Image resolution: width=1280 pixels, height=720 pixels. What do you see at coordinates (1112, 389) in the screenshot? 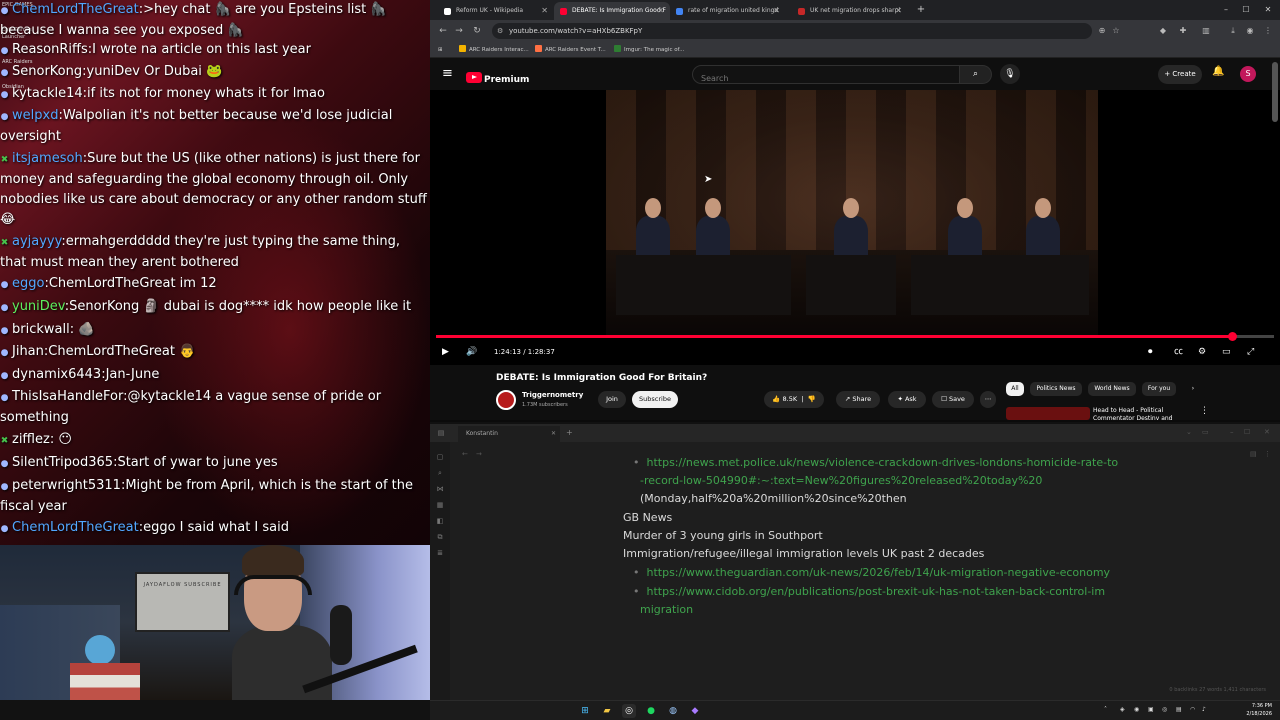
I see `chip-world-news: World News` at bounding box center [1112, 389].